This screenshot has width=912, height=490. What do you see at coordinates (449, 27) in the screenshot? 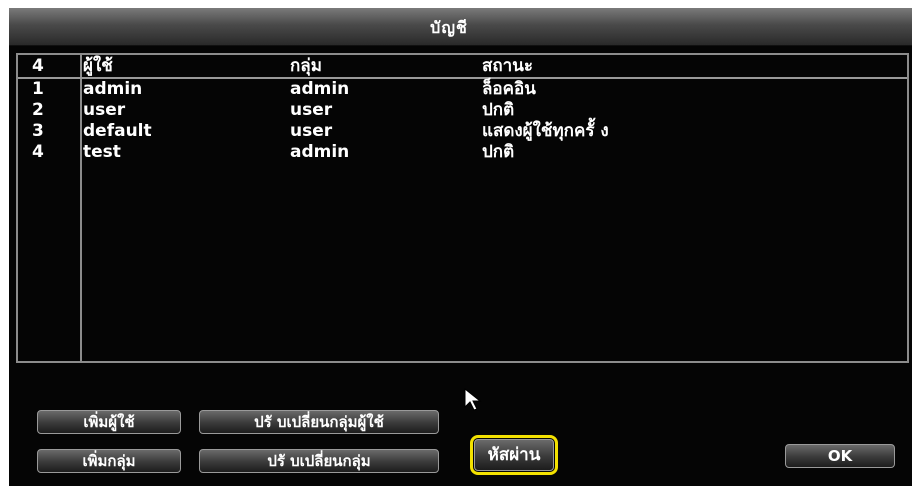
I see `dialog-title: บัญชี` at bounding box center [449, 27].